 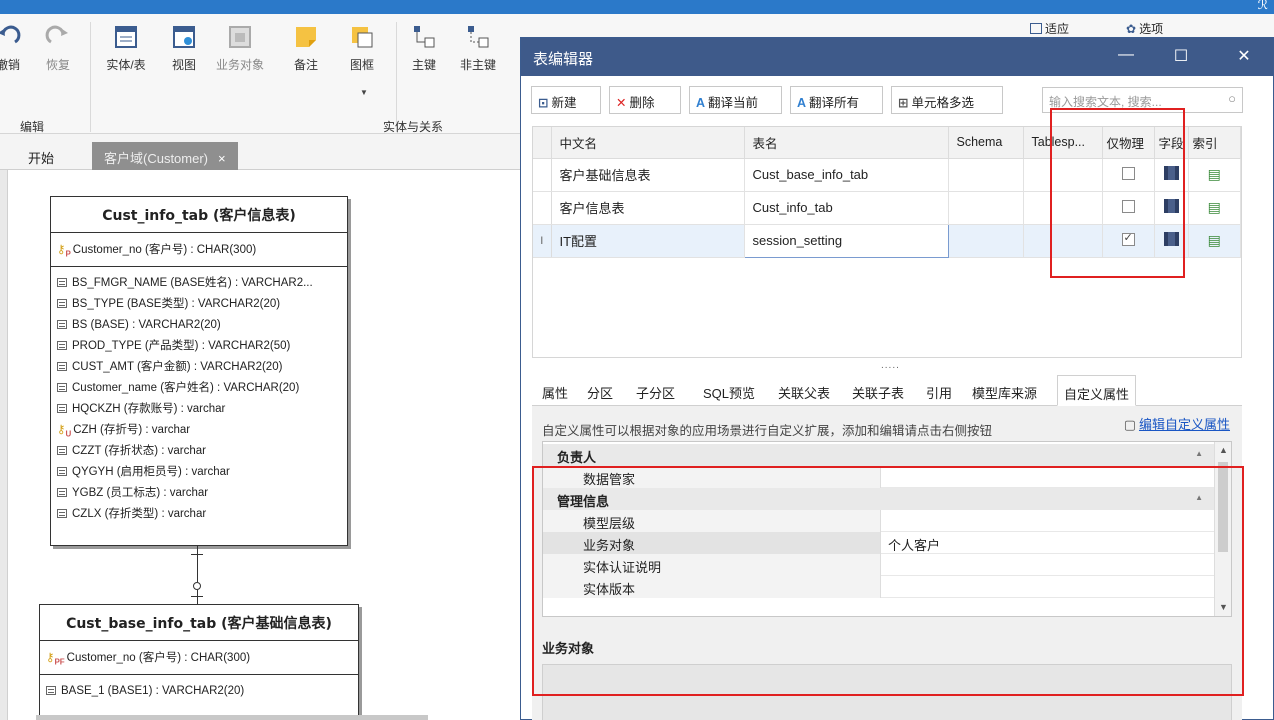 What do you see at coordinates (735, 100) in the screenshot?
I see `translate-current-button: A 翻译当前` at bounding box center [735, 100].